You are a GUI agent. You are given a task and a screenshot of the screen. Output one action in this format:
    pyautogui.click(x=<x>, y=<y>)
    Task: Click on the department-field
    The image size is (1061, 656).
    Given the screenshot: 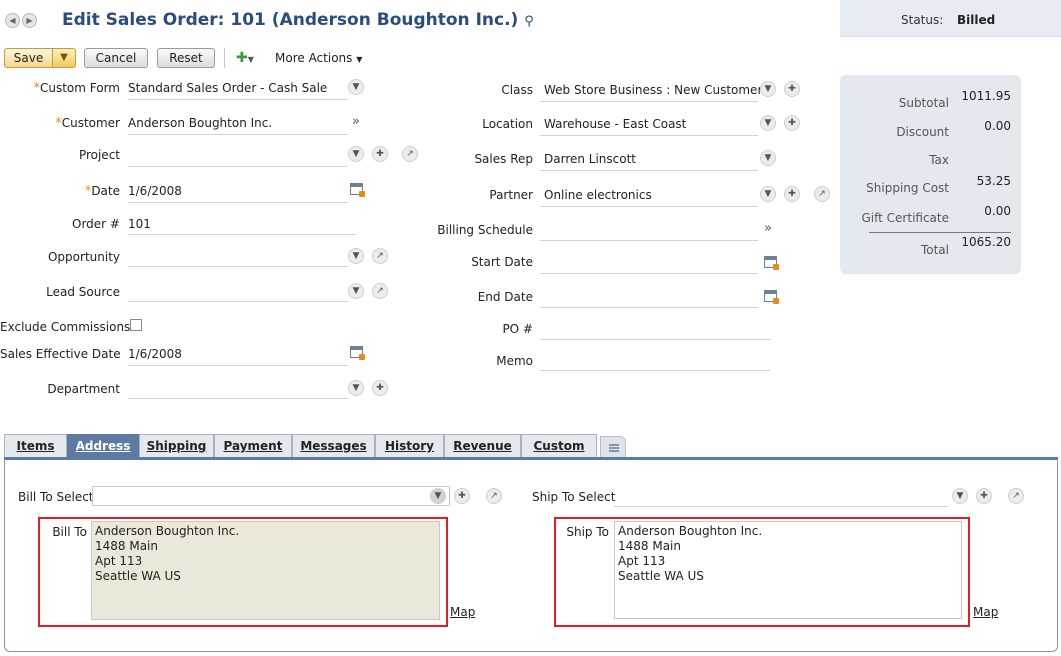 What is the action you would take?
    pyautogui.click(x=238, y=398)
    